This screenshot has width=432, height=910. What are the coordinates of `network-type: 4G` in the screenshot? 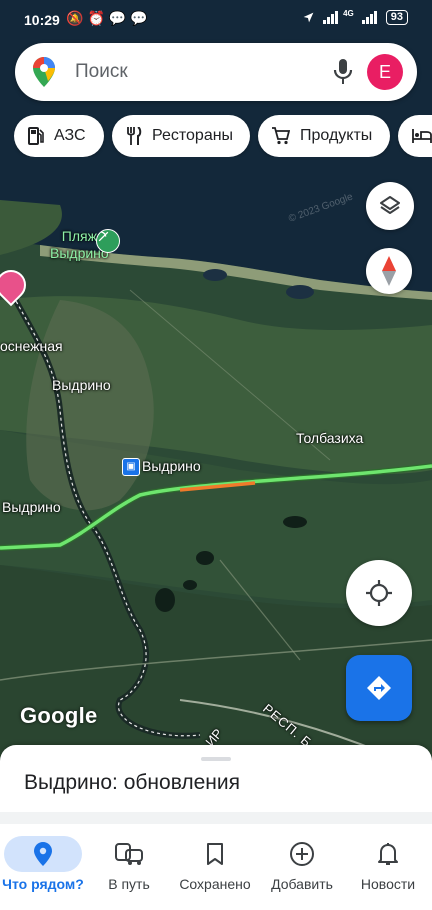 It's located at (348, 13).